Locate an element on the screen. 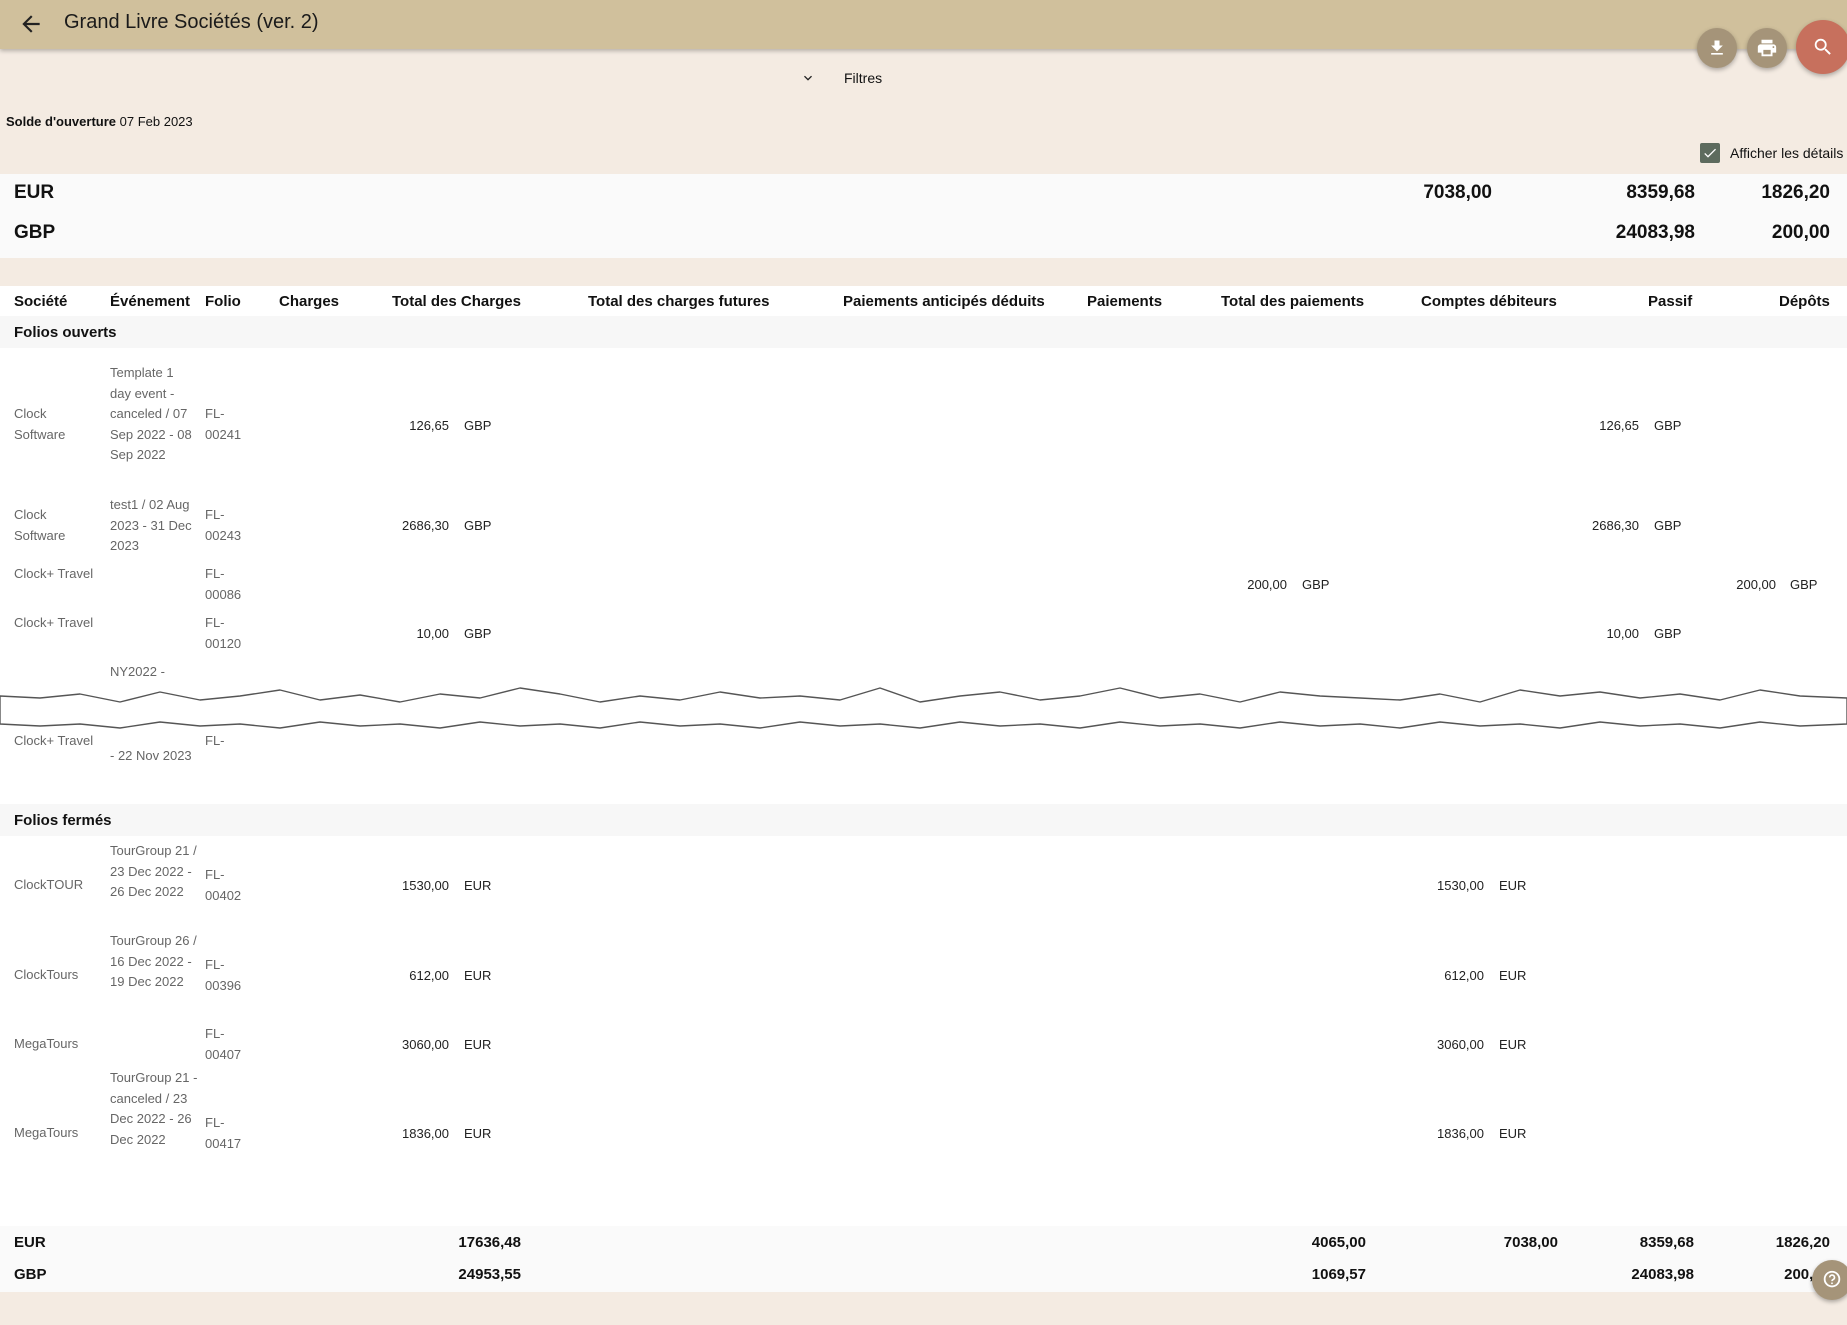 Image resolution: width=1847 pixels, height=1325 pixels. total-passif: 24083,98 is located at coordinates (1662, 1274).